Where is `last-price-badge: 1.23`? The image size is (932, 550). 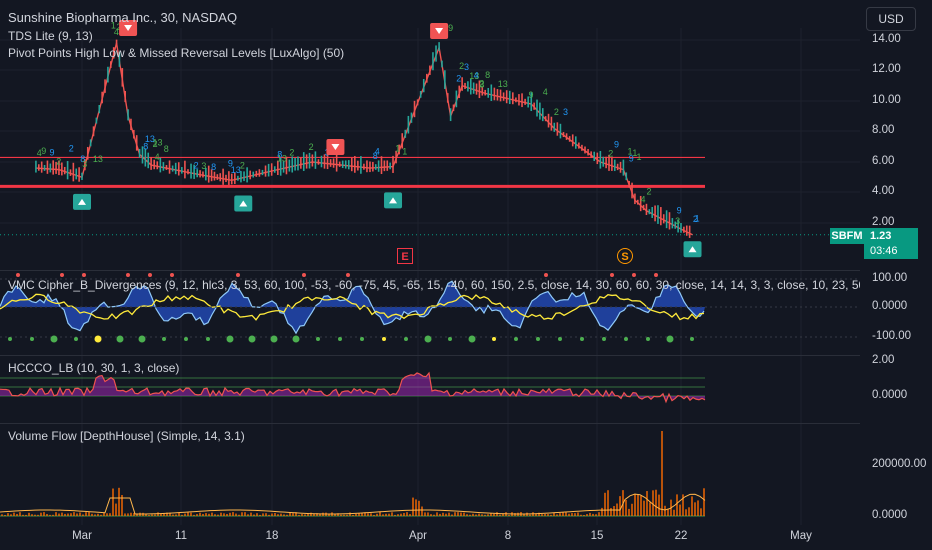 last-price-badge: 1.23 is located at coordinates (891, 236).